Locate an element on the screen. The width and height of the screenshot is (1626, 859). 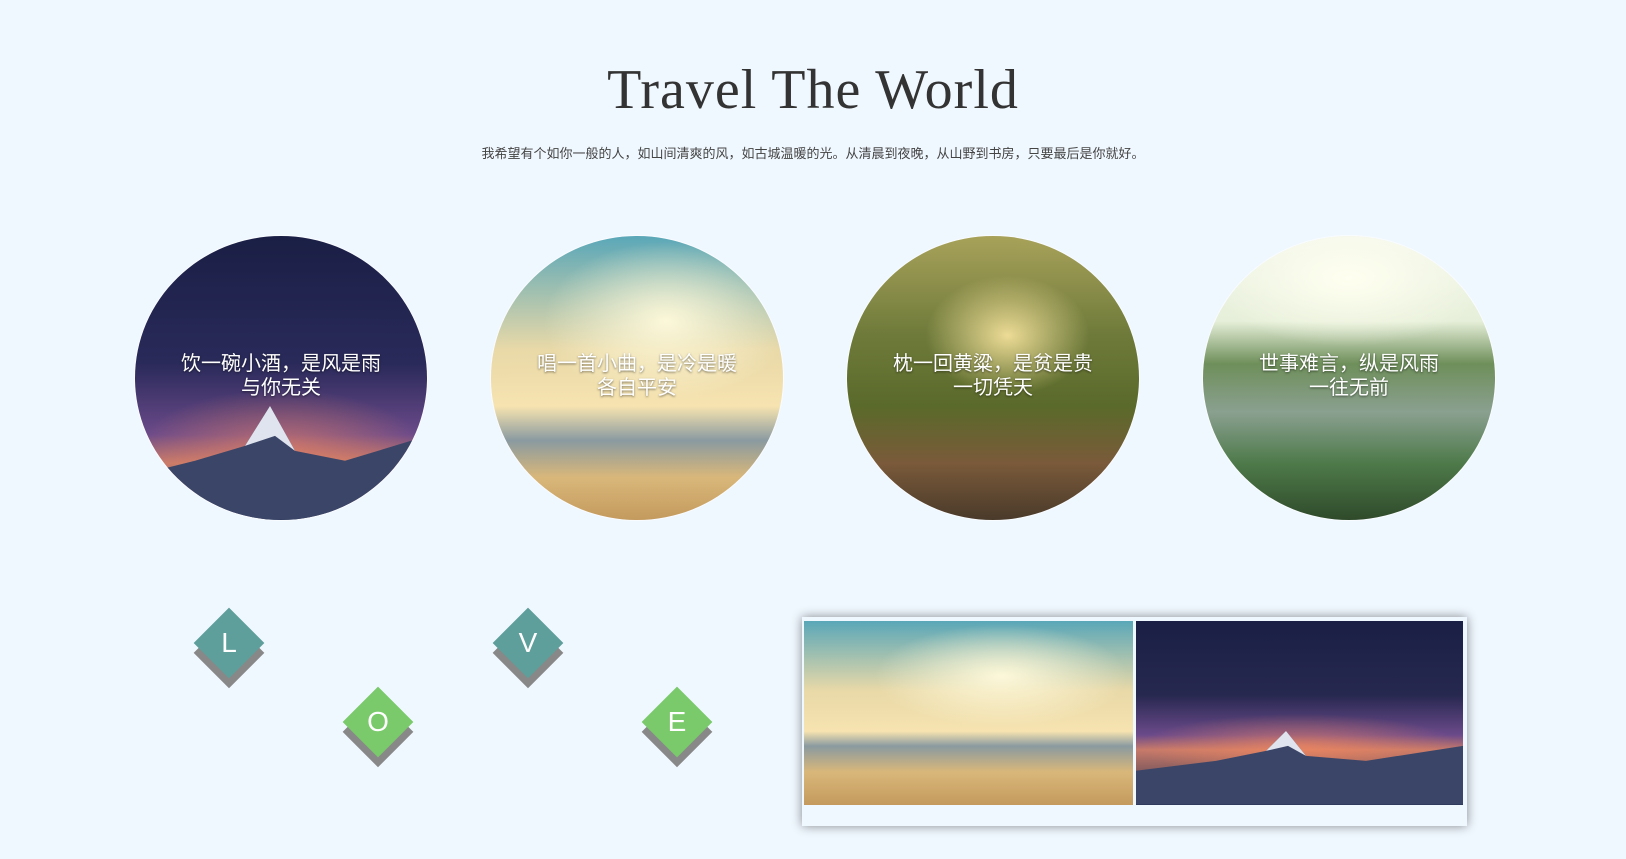
circle-card-garden-lake: 世事难言，纵是风雨 一往无前 is located at coordinates (1349, 378).